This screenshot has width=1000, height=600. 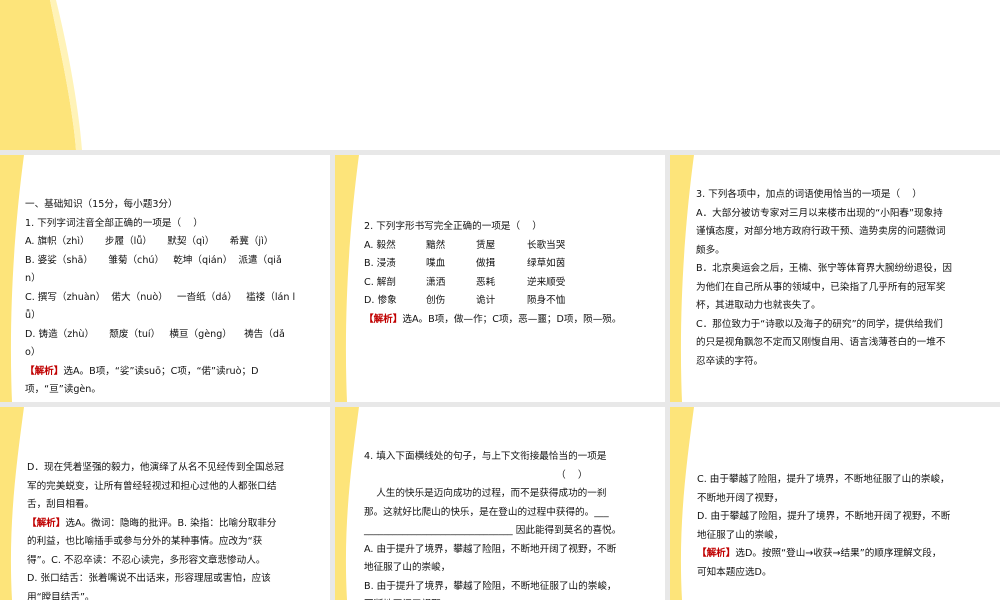 I want to click on text-line: B. 由于提升了境界，攀越了险阻，不断地征服了山的崇峻，, so click(x=492, y=587).